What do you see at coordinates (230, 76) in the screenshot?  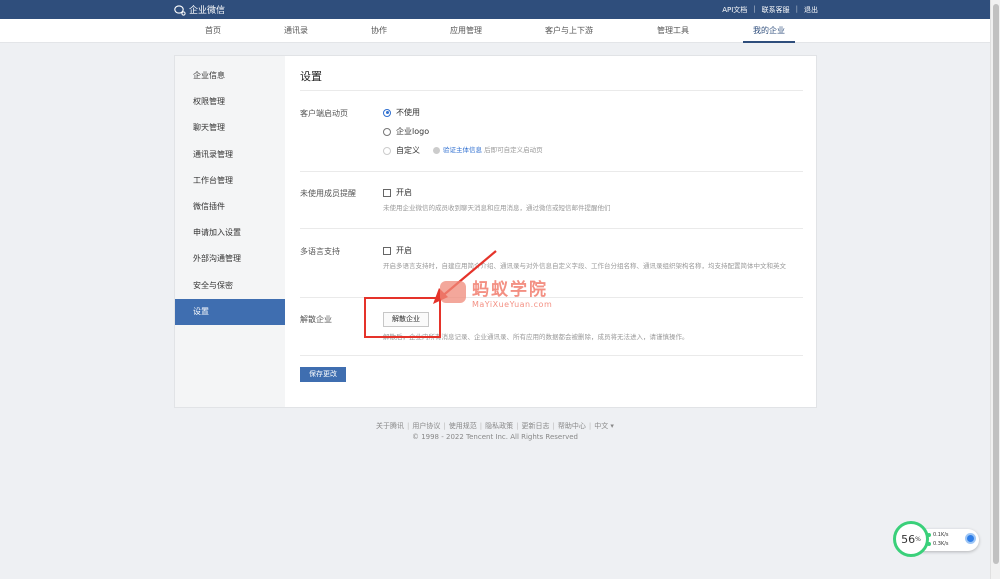 I see `sidebar-item-enterprise-info: 企业信息` at bounding box center [230, 76].